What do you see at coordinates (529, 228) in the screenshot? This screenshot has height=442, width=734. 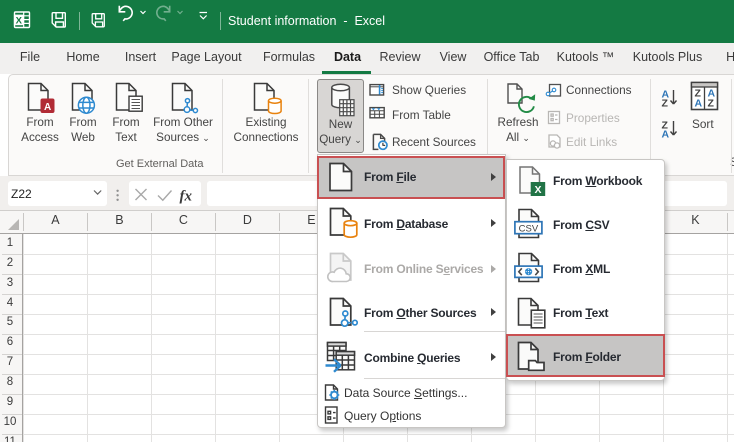 I see `svg-text: CSV` at bounding box center [529, 228].